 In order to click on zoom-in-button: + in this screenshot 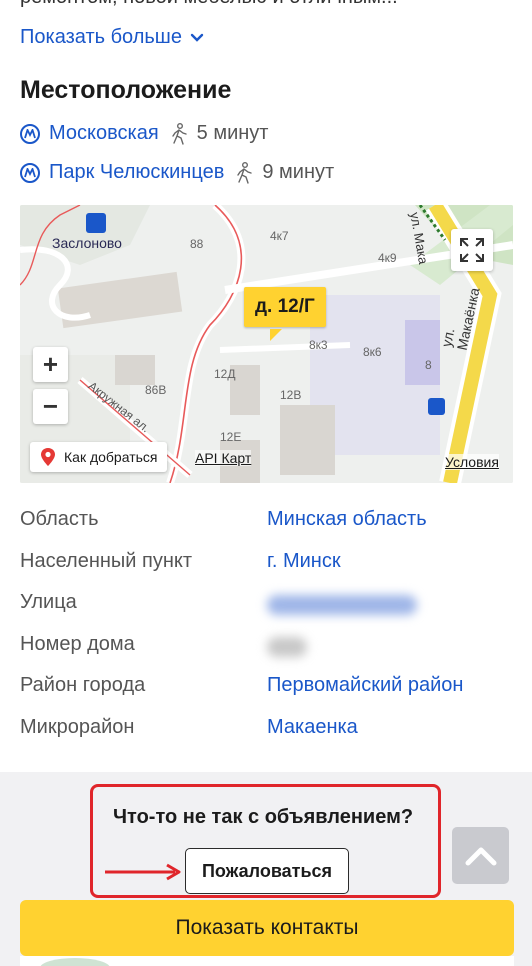, I will do `click(50, 364)`.